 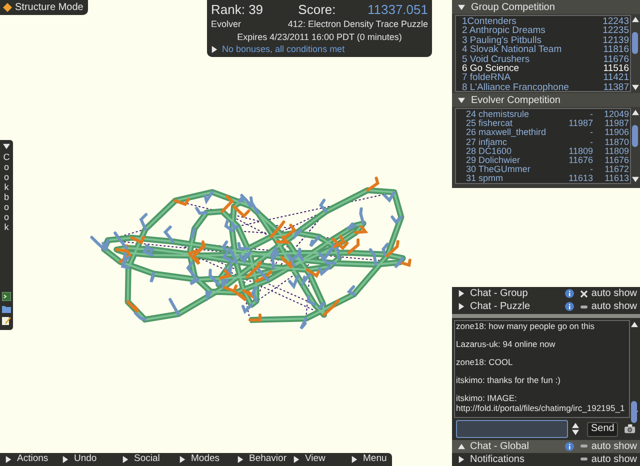 I want to click on leaderboard-row: 2 Anthropic Dreams 12235, so click(x=542, y=31).